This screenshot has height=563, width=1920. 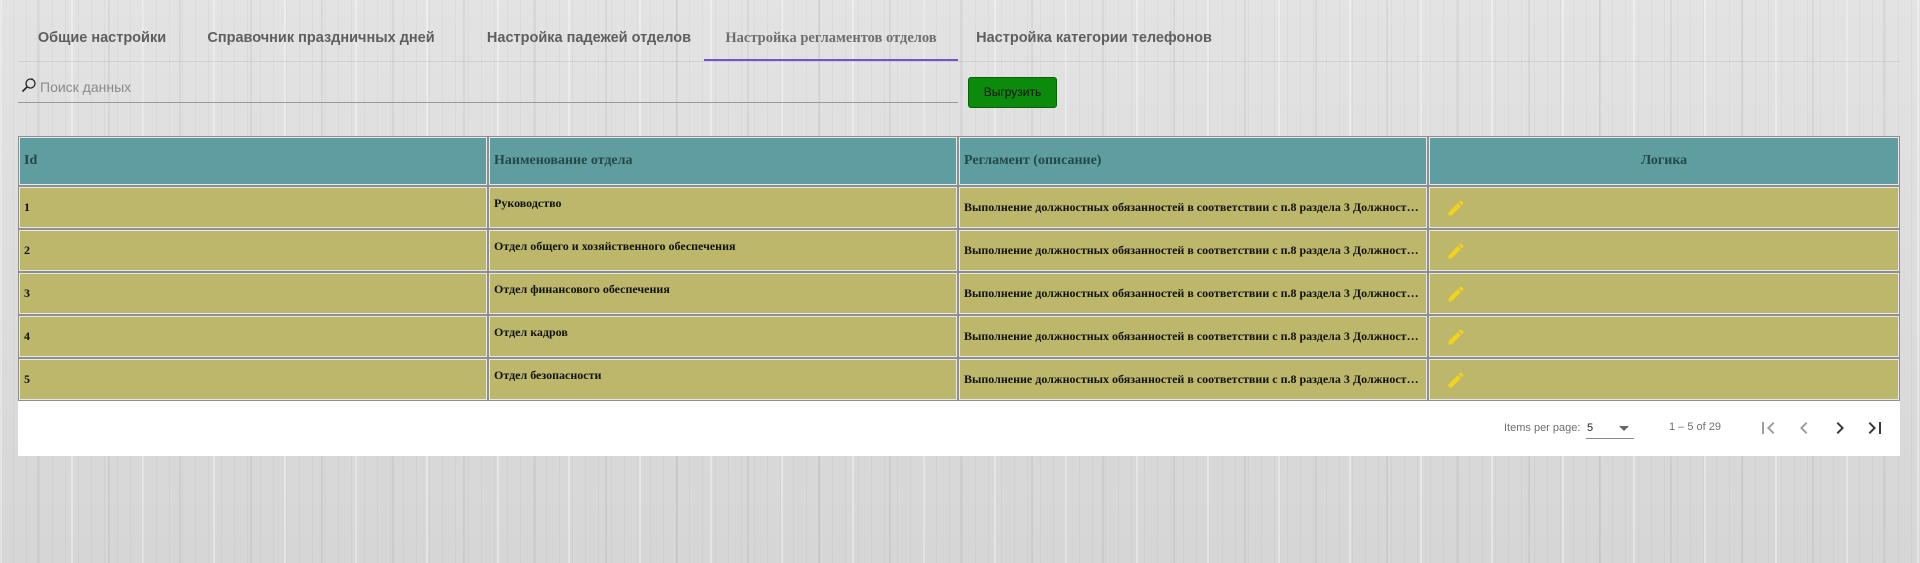 I want to click on page-size-select: 5, so click(x=1610, y=427).